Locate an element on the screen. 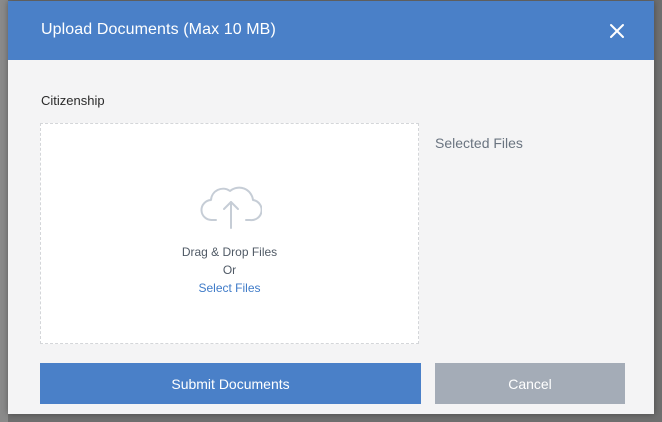 Image resolution: width=662 pixels, height=422 pixels. cancel-button: Cancel is located at coordinates (530, 383).